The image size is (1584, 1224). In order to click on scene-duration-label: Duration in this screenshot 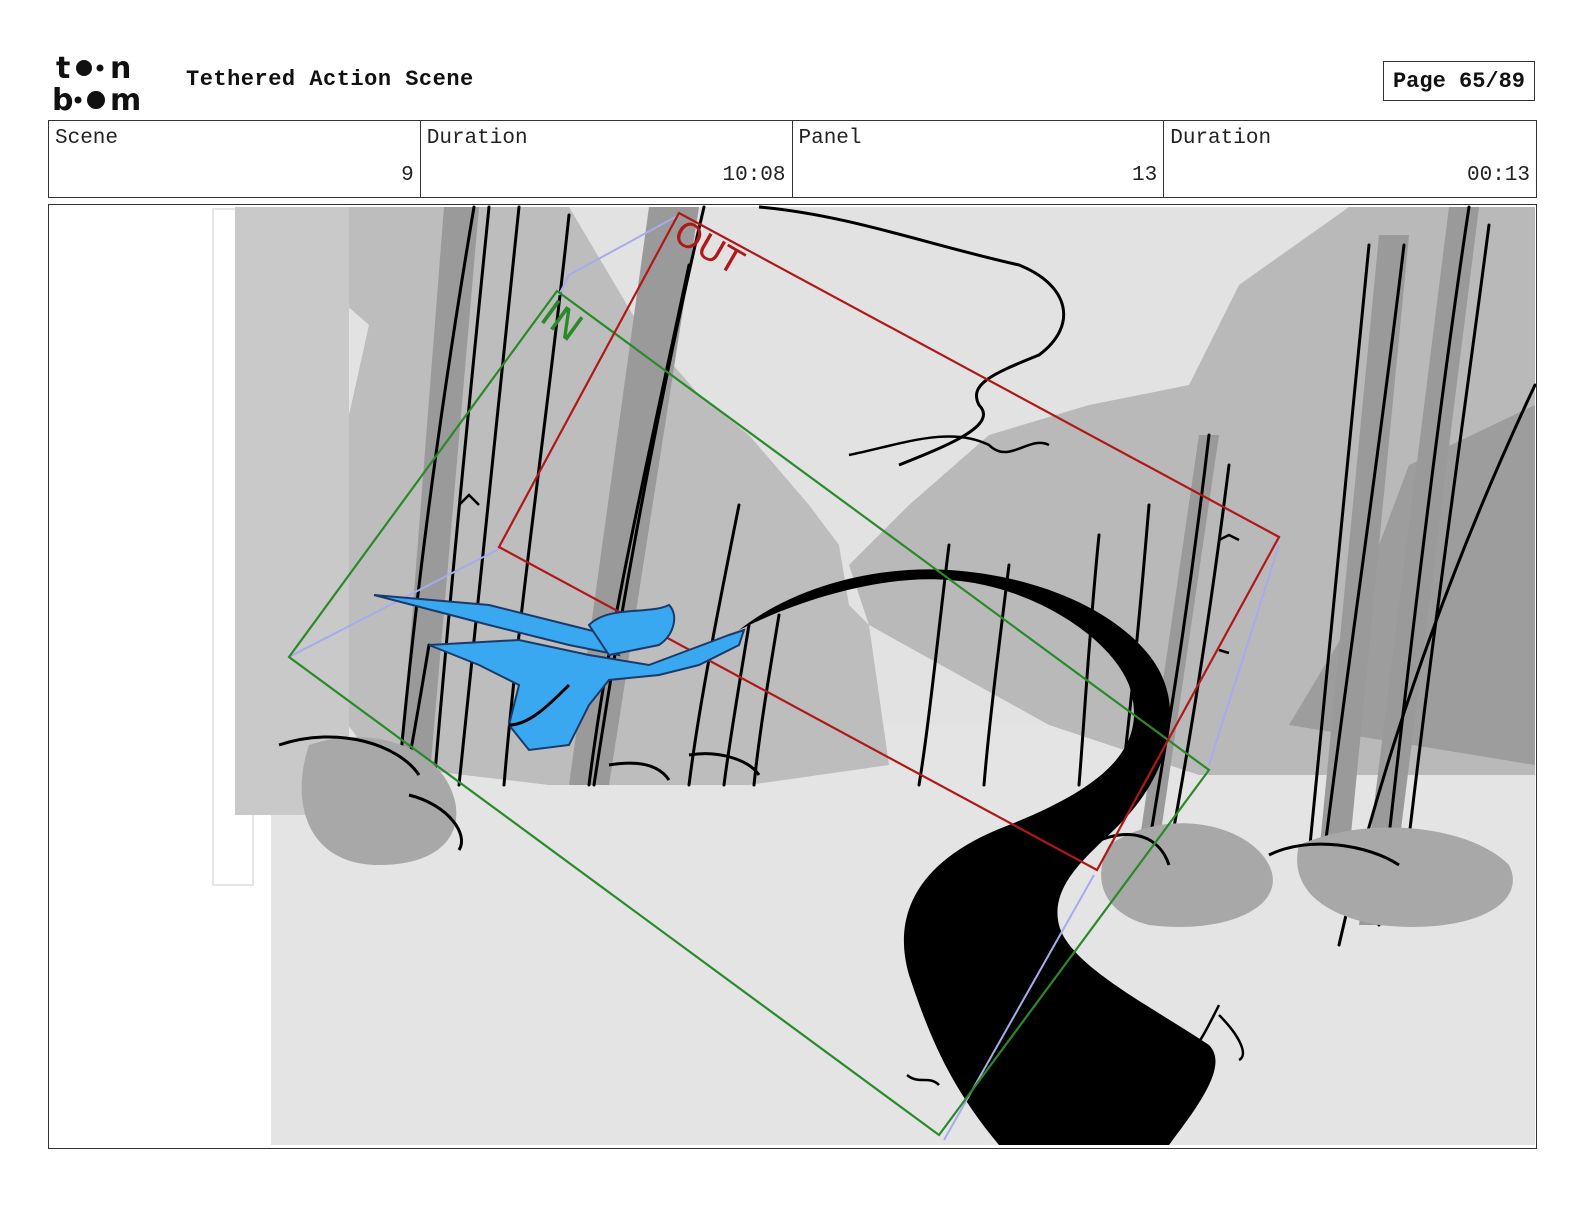, I will do `click(477, 138)`.